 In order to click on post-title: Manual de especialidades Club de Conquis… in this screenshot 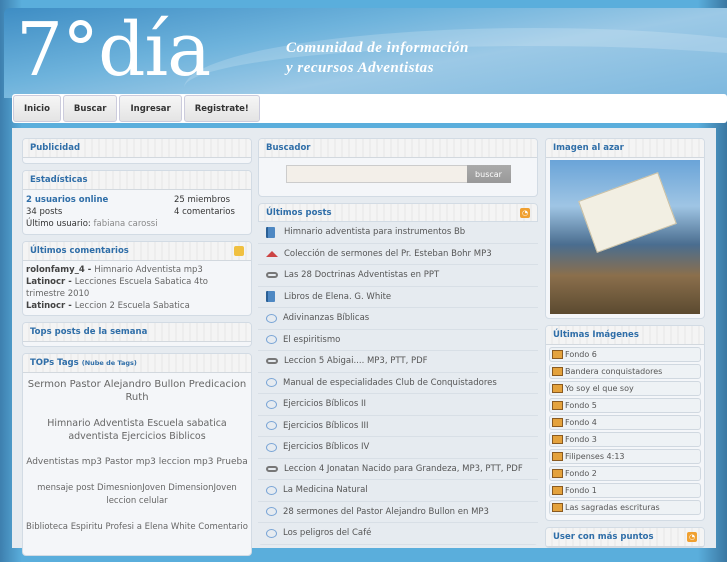, I will do `click(390, 383)`.